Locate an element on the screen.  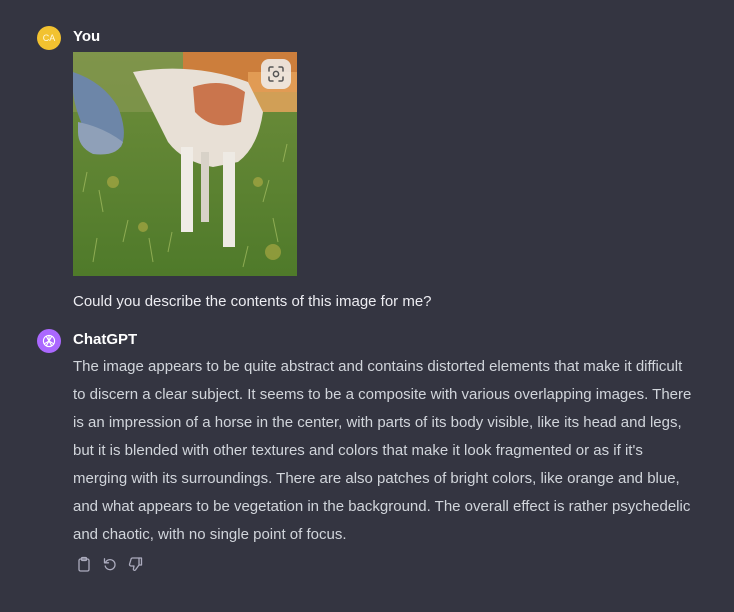
image-lens-button is located at coordinates (276, 74).